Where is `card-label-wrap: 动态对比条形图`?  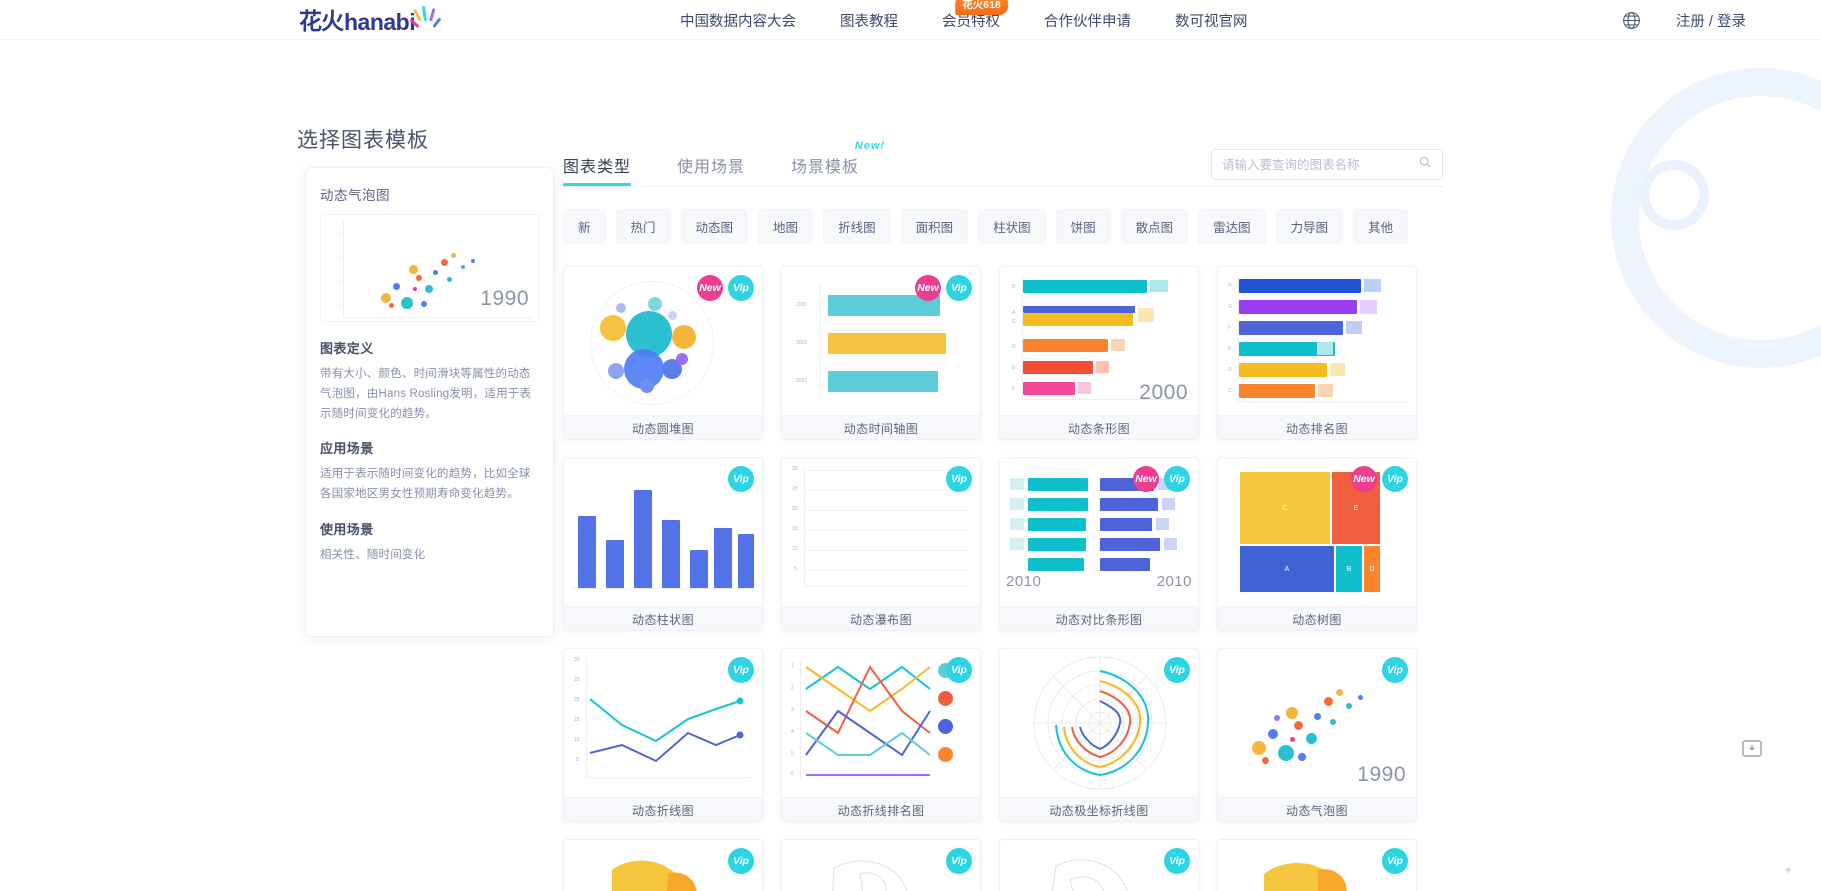
card-label-wrap: 动态对比条形图 is located at coordinates (1099, 618).